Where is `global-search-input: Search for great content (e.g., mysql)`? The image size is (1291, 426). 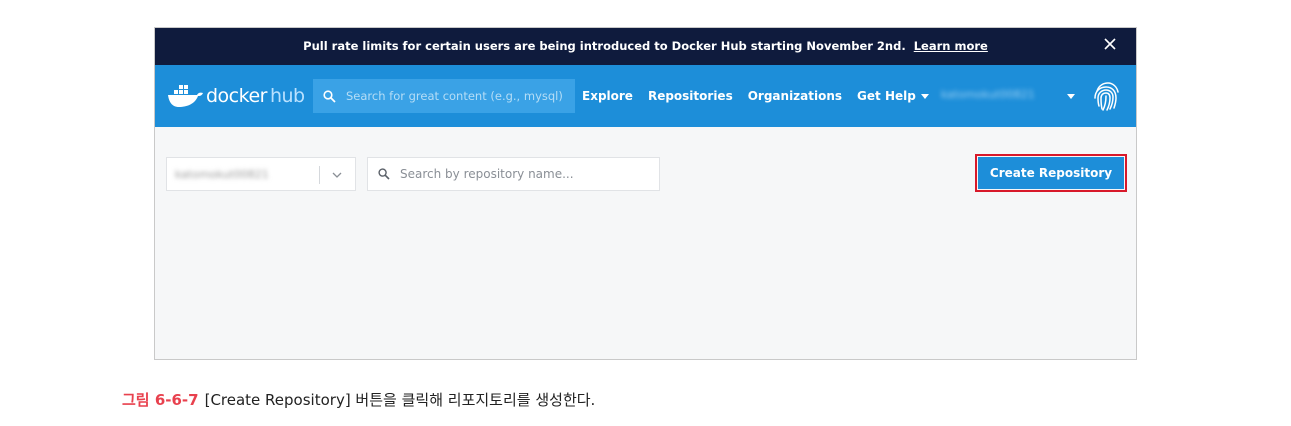
global-search-input: Search for great content (e.g., mysql) is located at coordinates (444, 96).